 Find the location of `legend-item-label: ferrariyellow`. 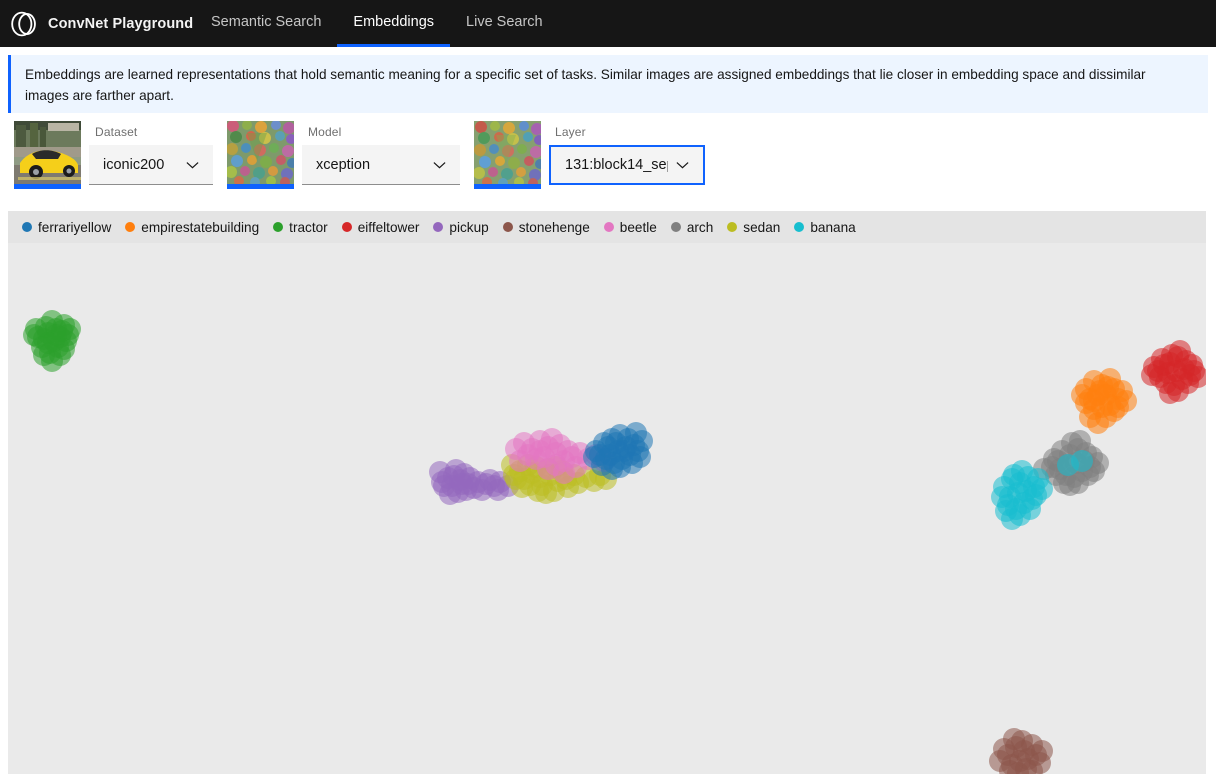

legend-item-label: ferrariyellow is located at coordinates (75, 227).